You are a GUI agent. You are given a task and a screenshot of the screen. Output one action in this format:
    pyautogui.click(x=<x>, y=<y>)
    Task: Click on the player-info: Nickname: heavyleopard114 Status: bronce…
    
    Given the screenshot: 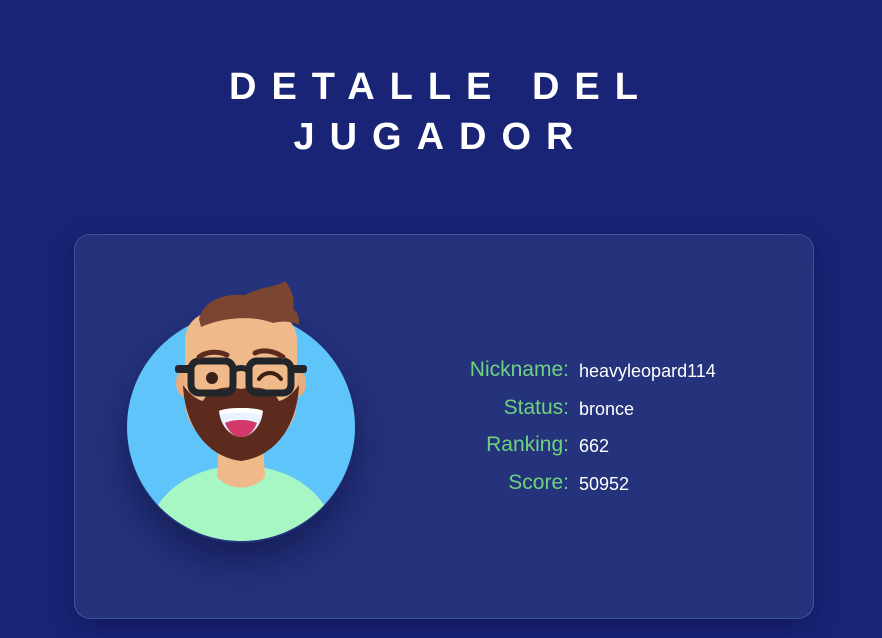 What is the action you would take?
    pyautogui.click(x=605, y=428)
    